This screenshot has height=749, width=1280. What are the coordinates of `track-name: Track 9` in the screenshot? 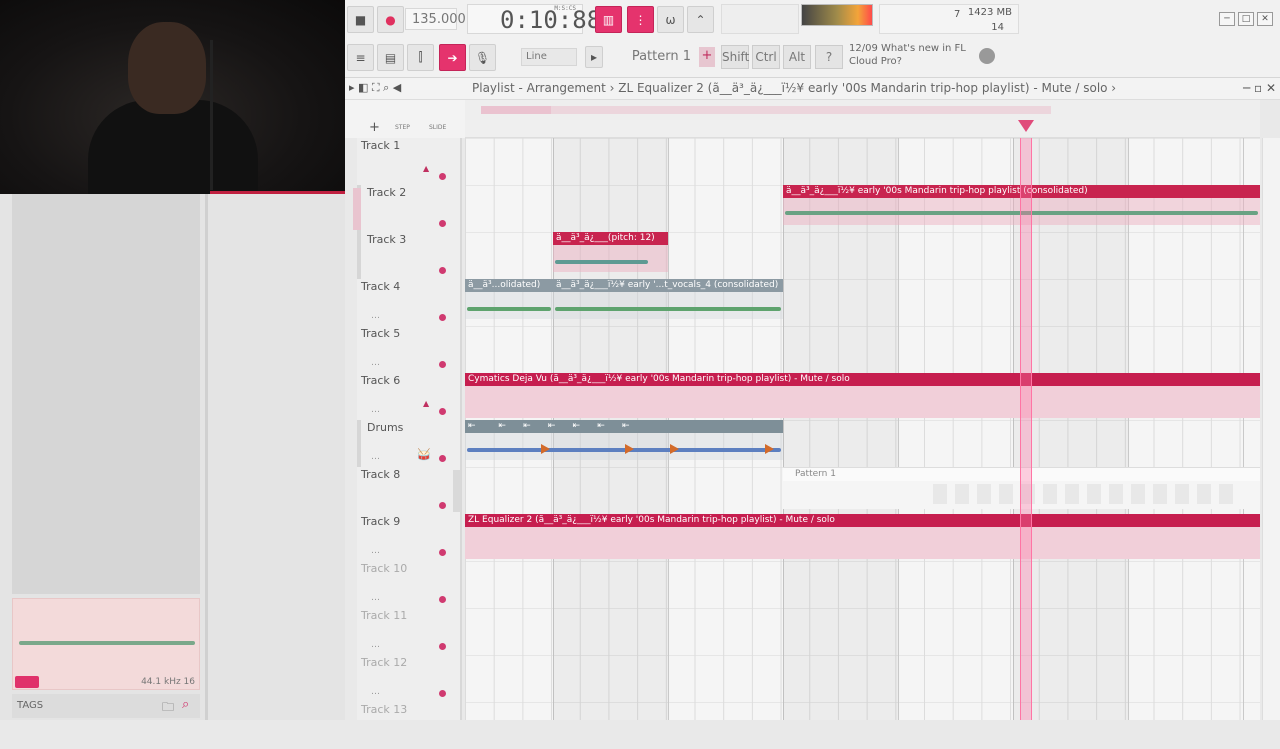 It's located at (380, 521).